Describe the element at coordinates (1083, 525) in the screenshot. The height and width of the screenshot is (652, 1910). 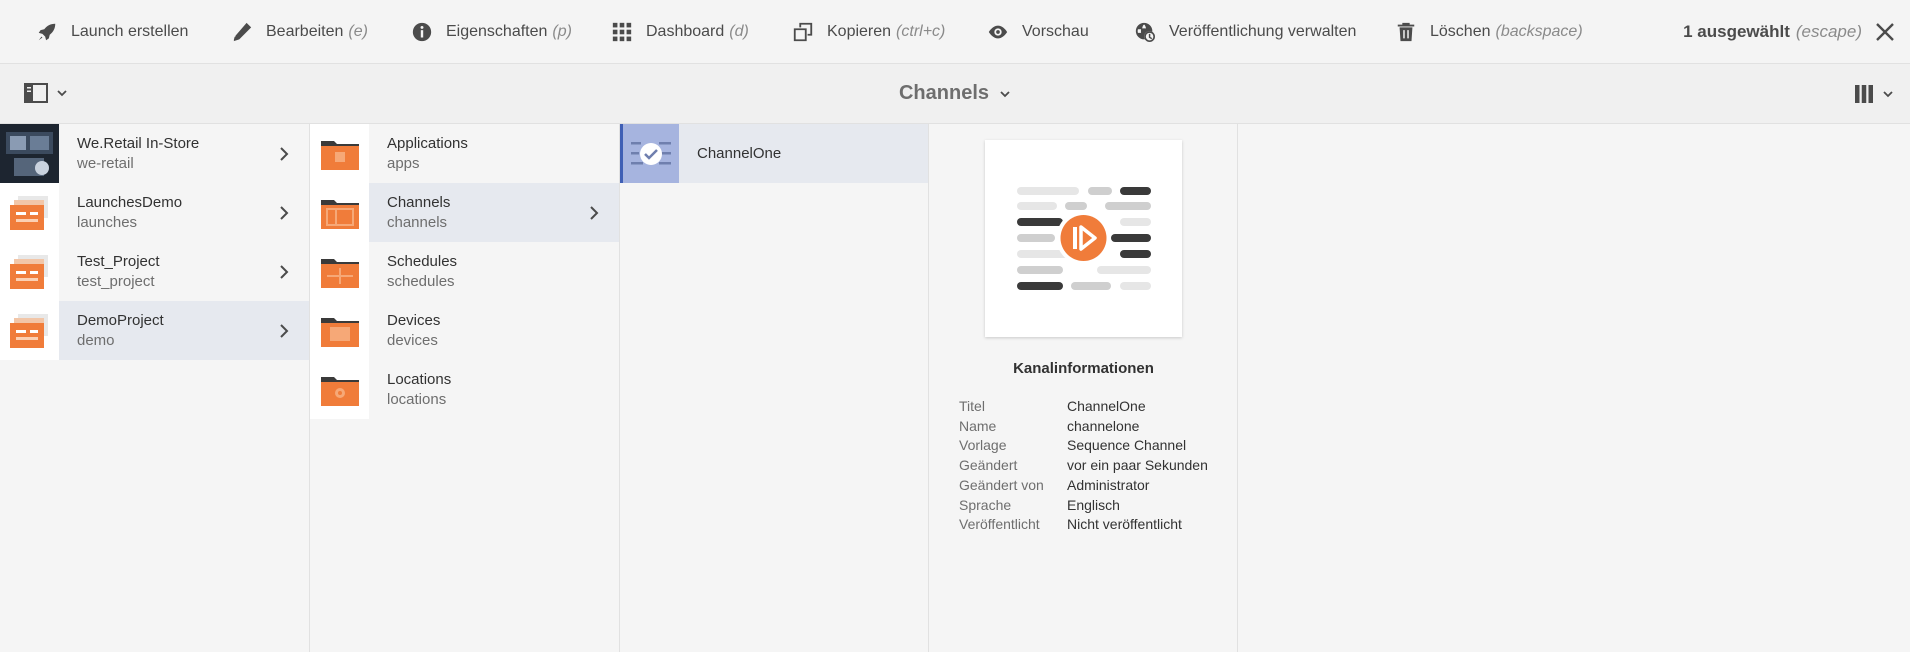
I see `meta-row: Veröffentlicht Nicht veröffentlicht` at that location.